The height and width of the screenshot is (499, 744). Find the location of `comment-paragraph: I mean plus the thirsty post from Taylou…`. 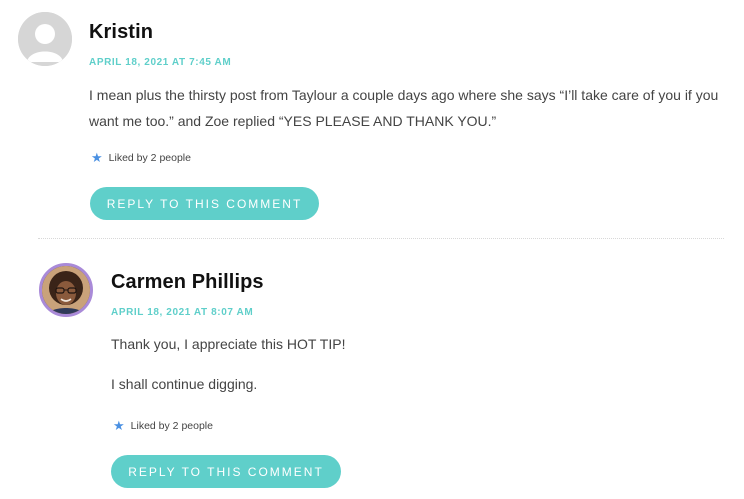

comment-paragraph: I mean plus the thirsty post from Taylou… is located at coordinates (404, 108).